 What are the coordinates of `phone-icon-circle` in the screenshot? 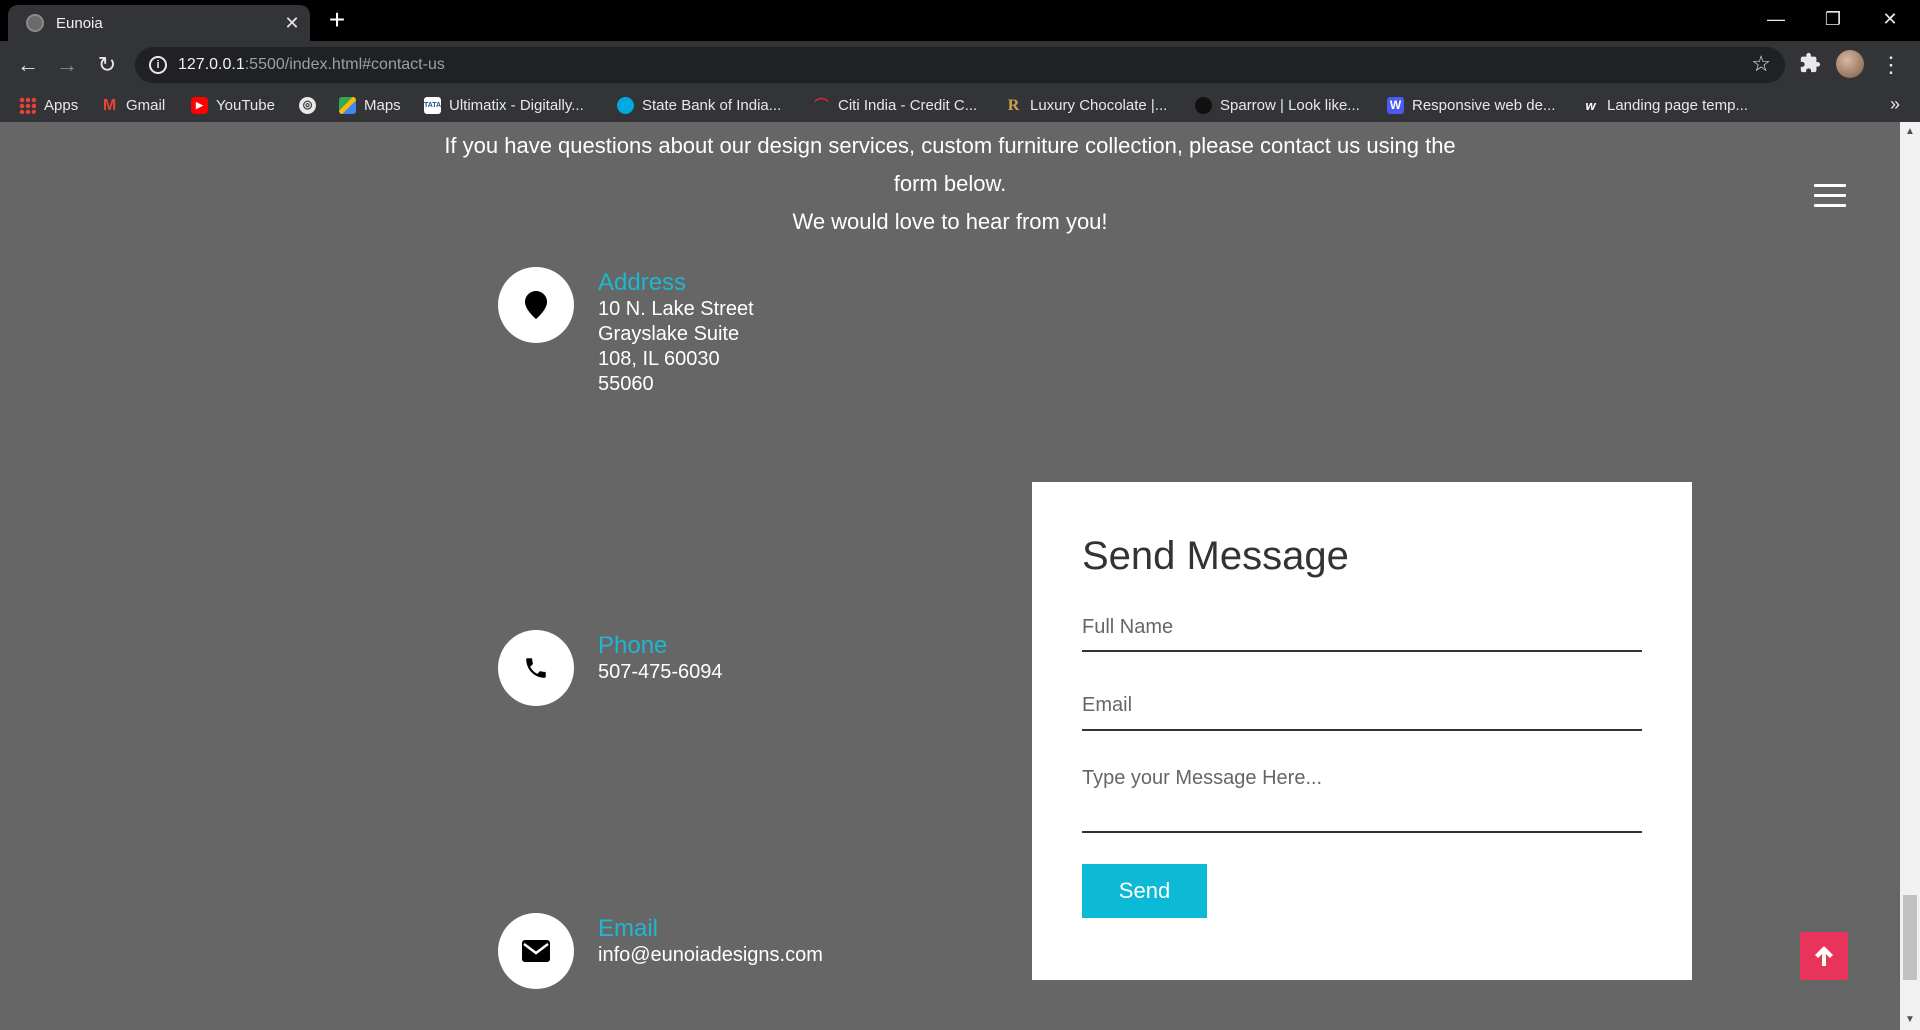 It's located at (536, 668).